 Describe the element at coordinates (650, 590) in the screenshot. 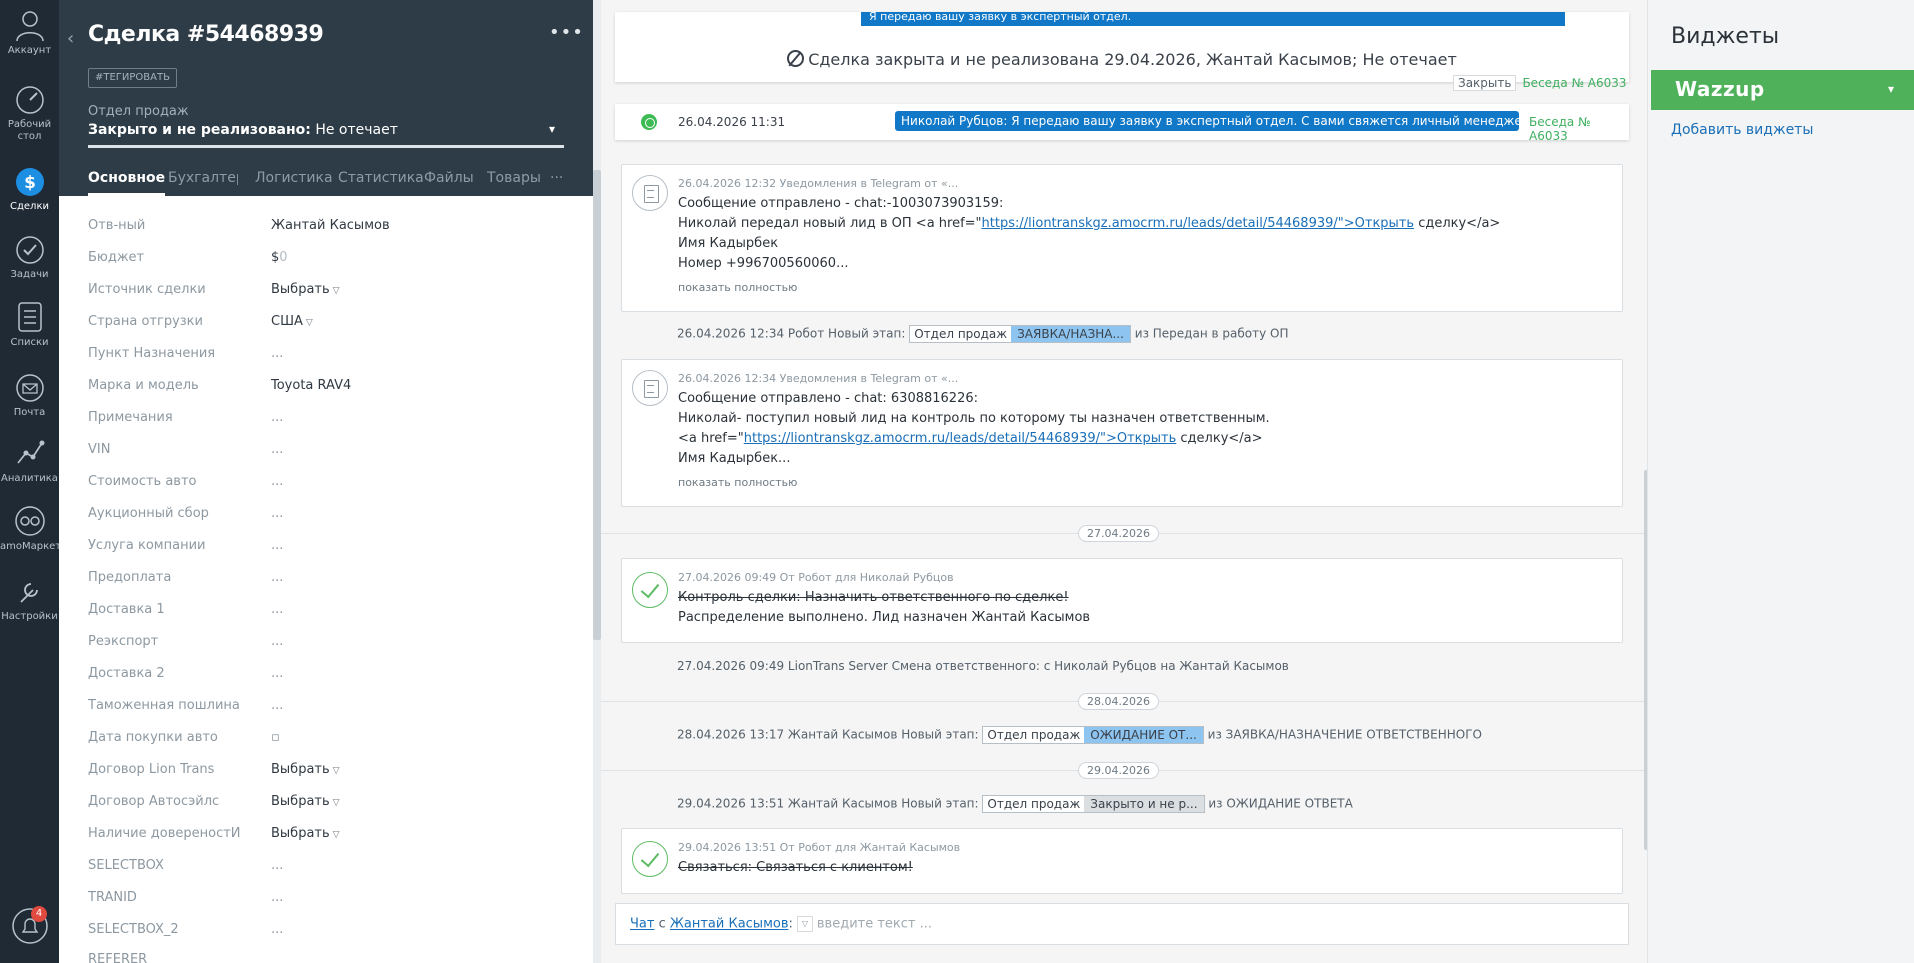

I see `check-icon` at that location.